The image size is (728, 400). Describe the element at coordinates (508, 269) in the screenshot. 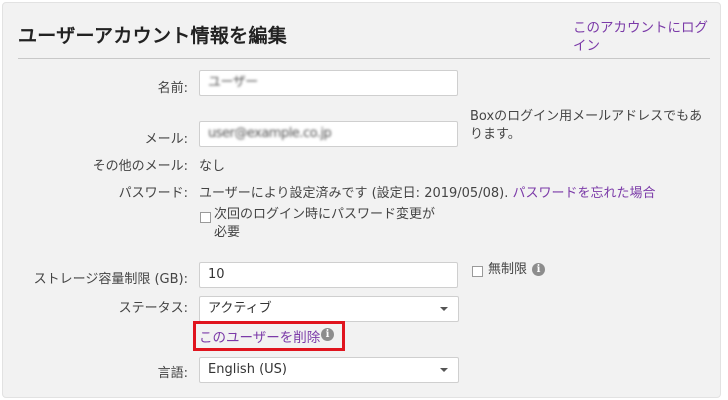

I see `unlimited-label: 無制限` at that location.